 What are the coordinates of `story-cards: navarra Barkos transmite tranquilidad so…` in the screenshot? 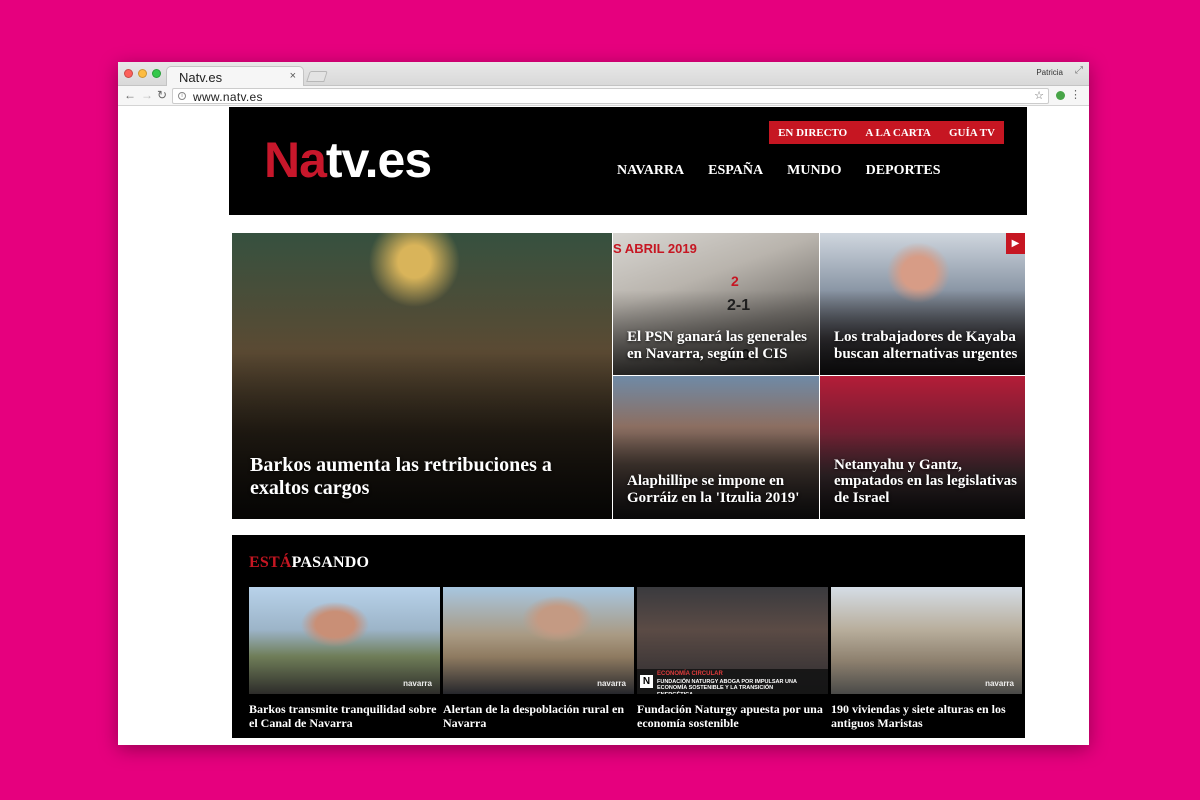 It's located at (635, 659).